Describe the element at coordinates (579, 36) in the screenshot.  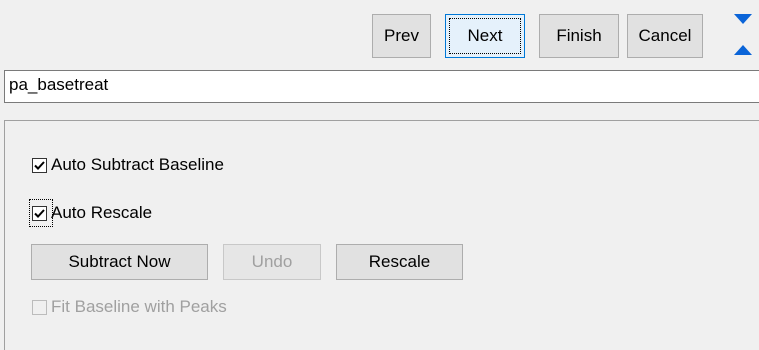
I see `finish-button: Finish` at that location.